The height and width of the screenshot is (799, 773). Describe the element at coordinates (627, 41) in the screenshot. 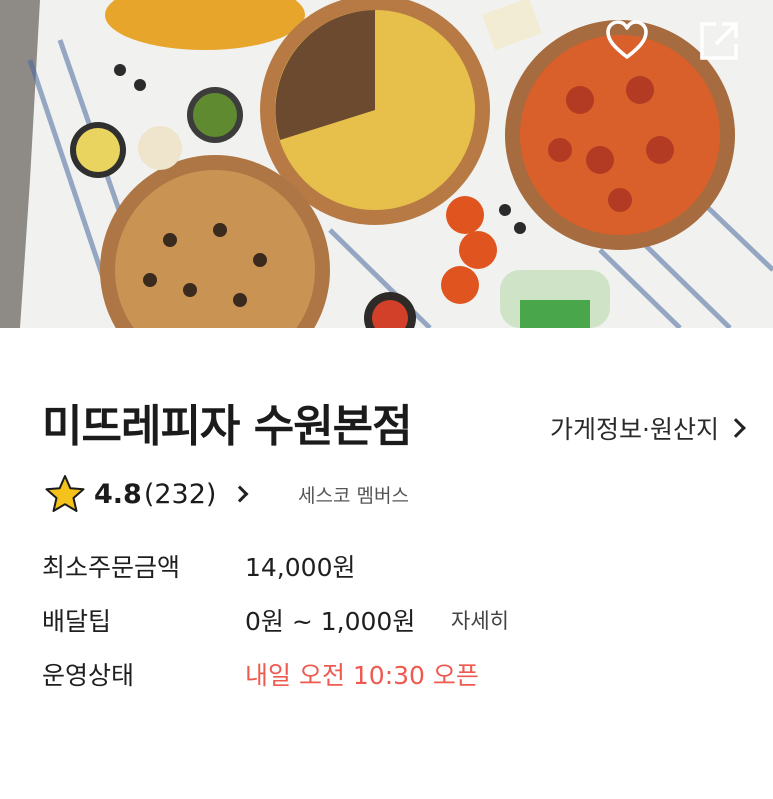

I see `heart-icon` at that location.